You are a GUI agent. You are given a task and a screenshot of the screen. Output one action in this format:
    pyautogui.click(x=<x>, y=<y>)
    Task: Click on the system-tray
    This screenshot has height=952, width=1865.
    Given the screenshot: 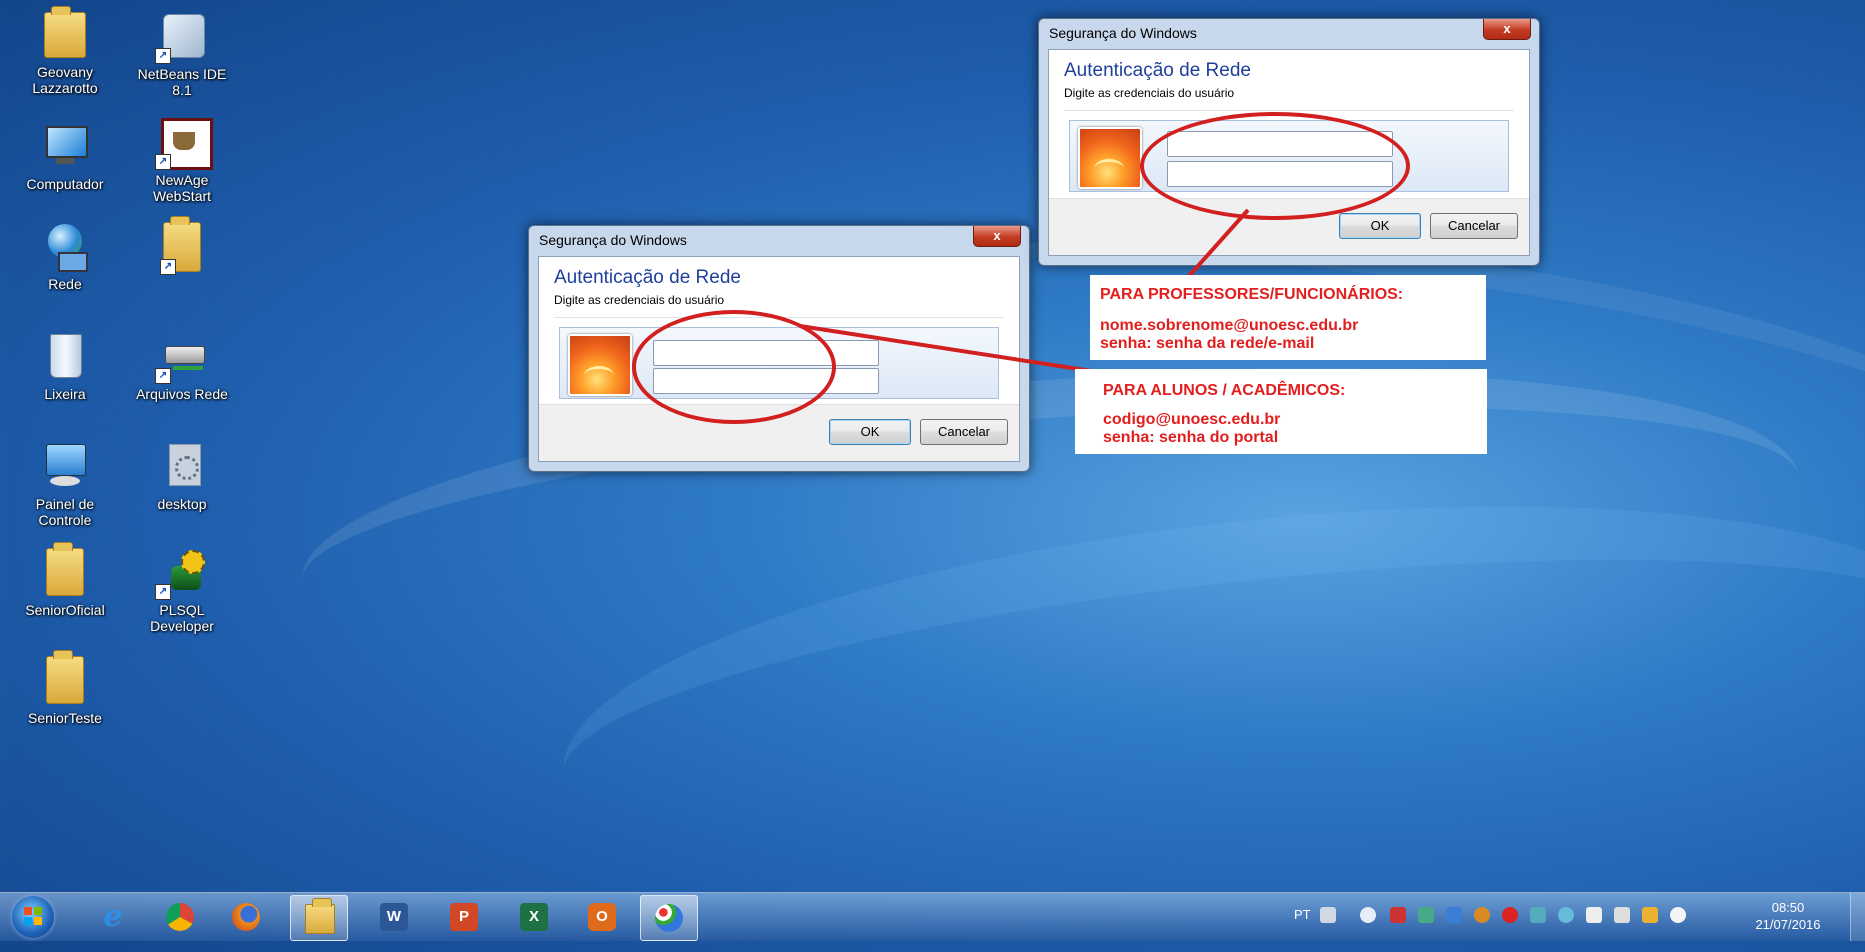 What is the action you would take?
    pyautogui.click(x=1530, y=917)
    